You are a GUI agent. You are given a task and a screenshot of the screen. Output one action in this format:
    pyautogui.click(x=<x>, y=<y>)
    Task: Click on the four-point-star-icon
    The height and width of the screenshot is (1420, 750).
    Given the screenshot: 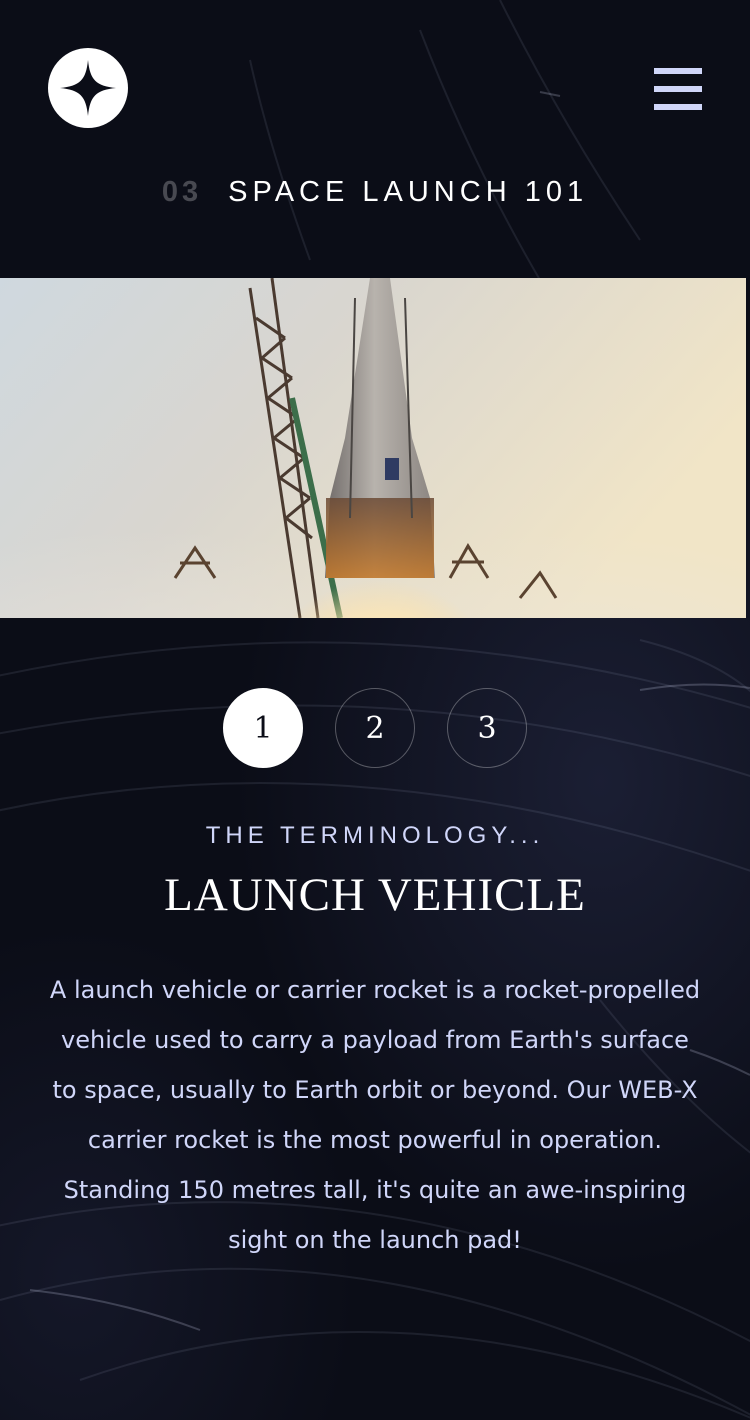 What is the action you would take?
    pyautogui.click(x=88, y=88)
    